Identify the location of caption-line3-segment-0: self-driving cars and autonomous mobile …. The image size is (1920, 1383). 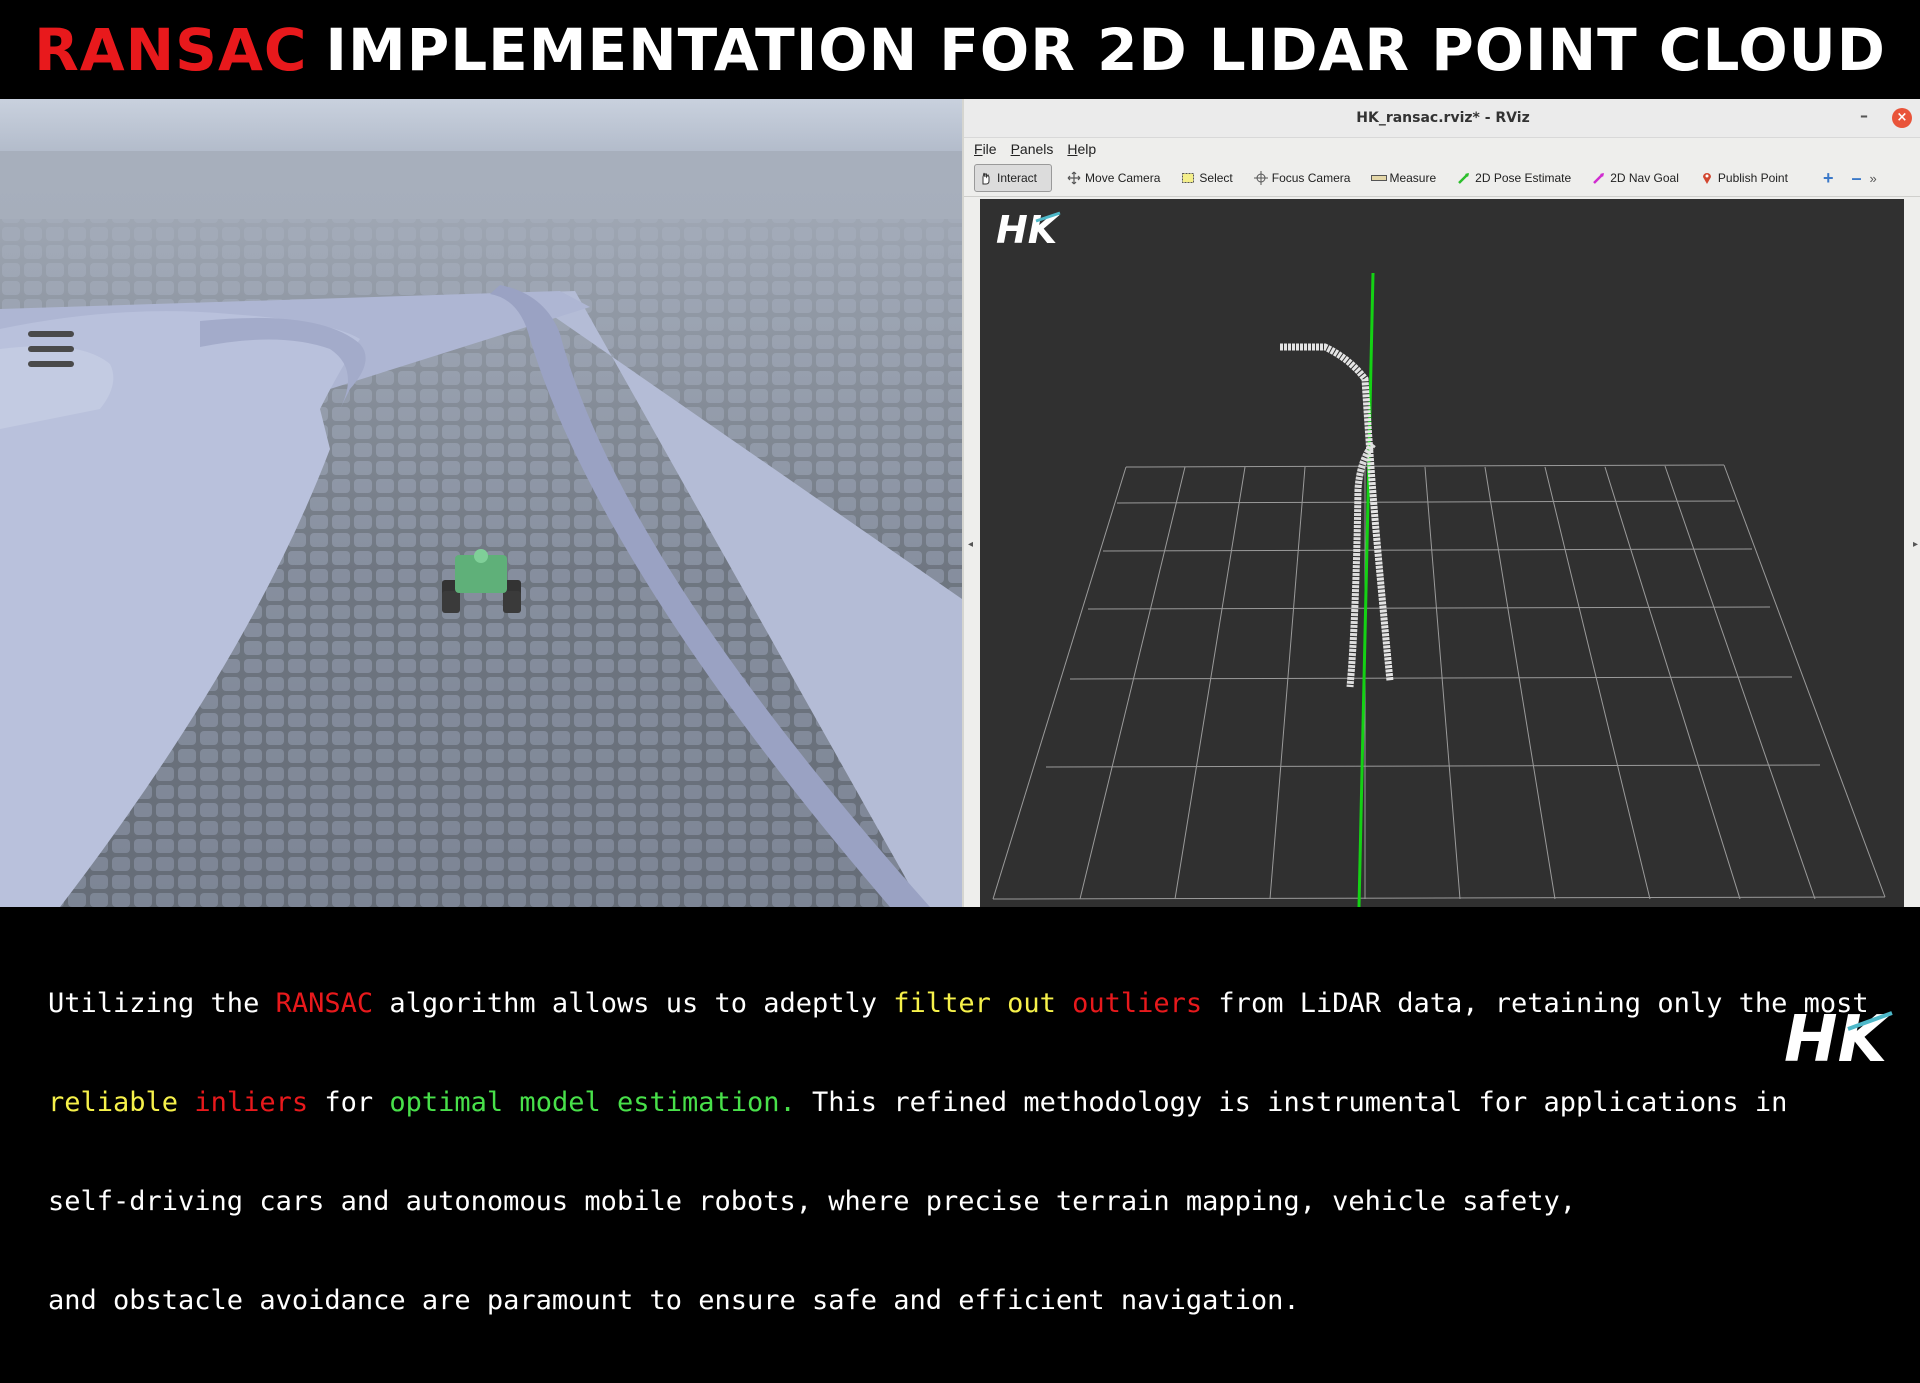
(812, 1201).